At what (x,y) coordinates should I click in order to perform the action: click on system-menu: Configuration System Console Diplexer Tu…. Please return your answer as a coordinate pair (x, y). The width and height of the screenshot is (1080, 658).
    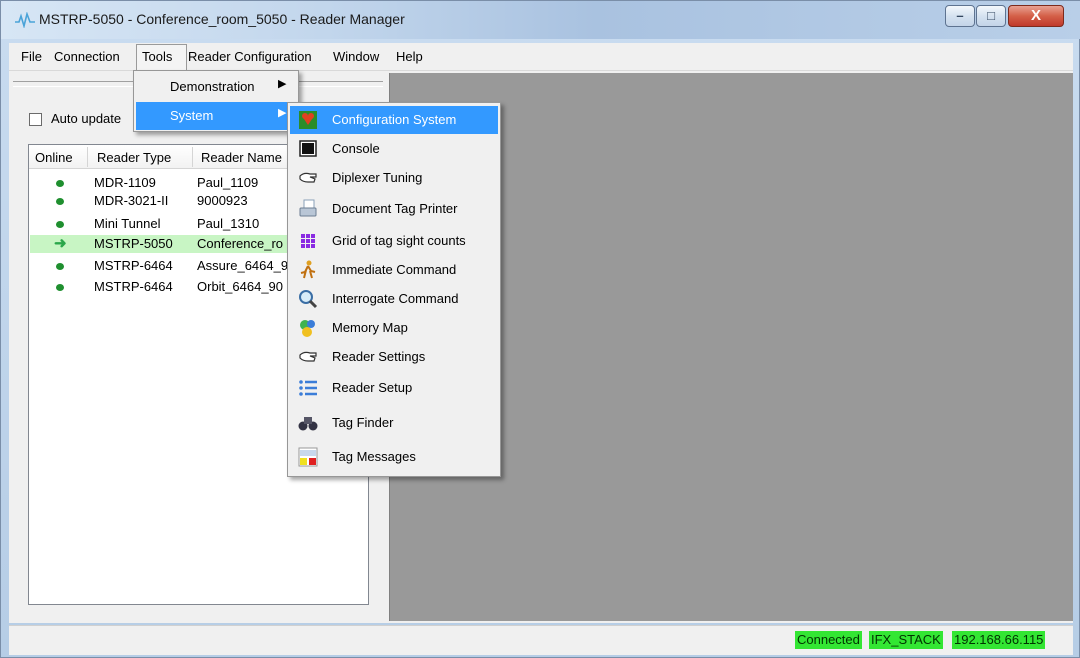
    Looking at the image, I should click on (394, 289).